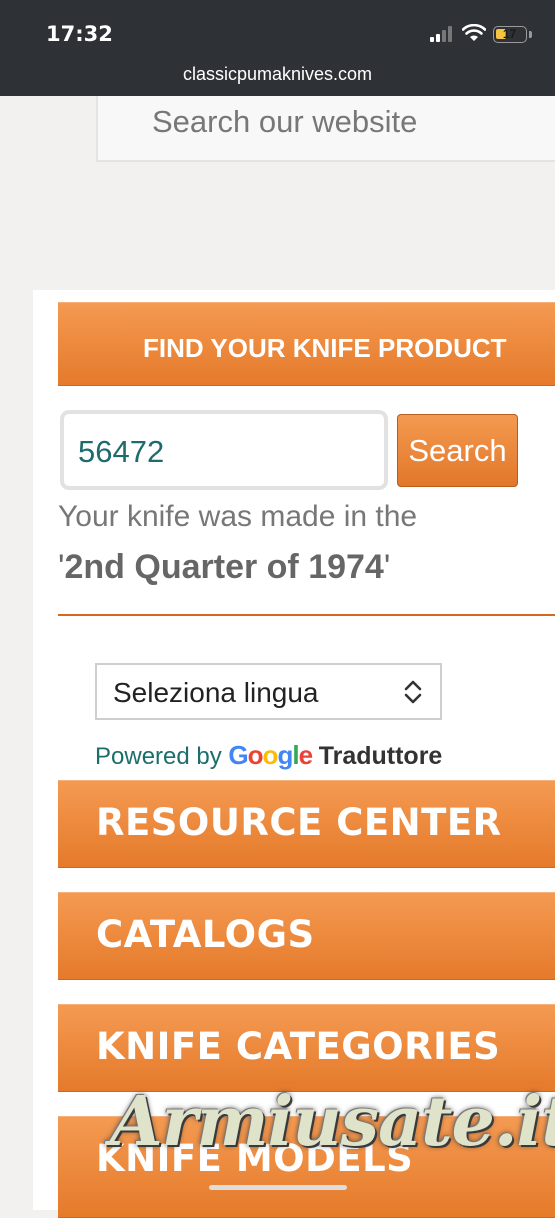  What do you see at coordinates (285, 121) in the screenshot?
I see `site-search-placeholder: Search our website` at bounding box center [285, 121].